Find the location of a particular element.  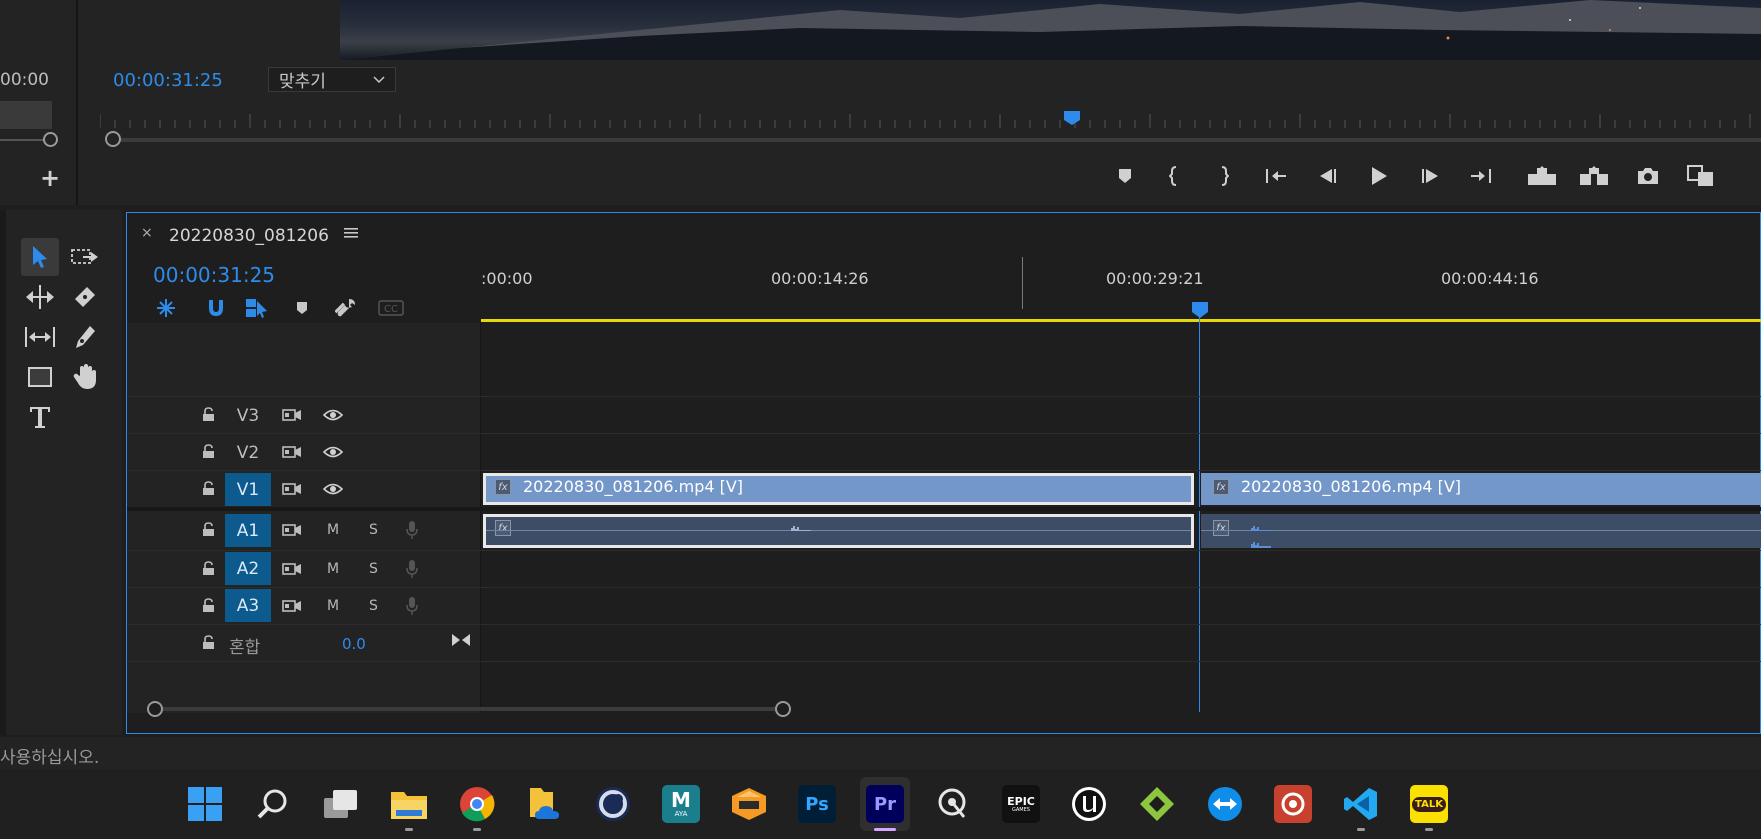

track-label-a1: A1 is located at coordinates (248, 530).